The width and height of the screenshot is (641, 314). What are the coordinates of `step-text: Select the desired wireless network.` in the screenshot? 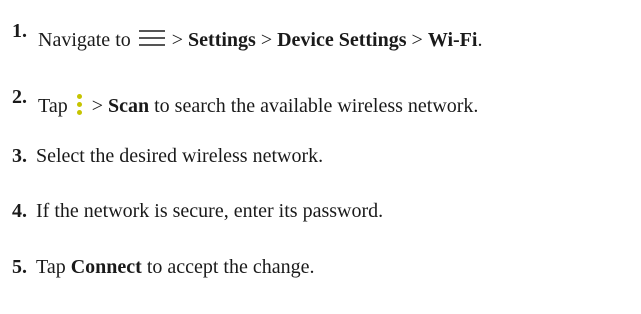 It's located at (180, 156).